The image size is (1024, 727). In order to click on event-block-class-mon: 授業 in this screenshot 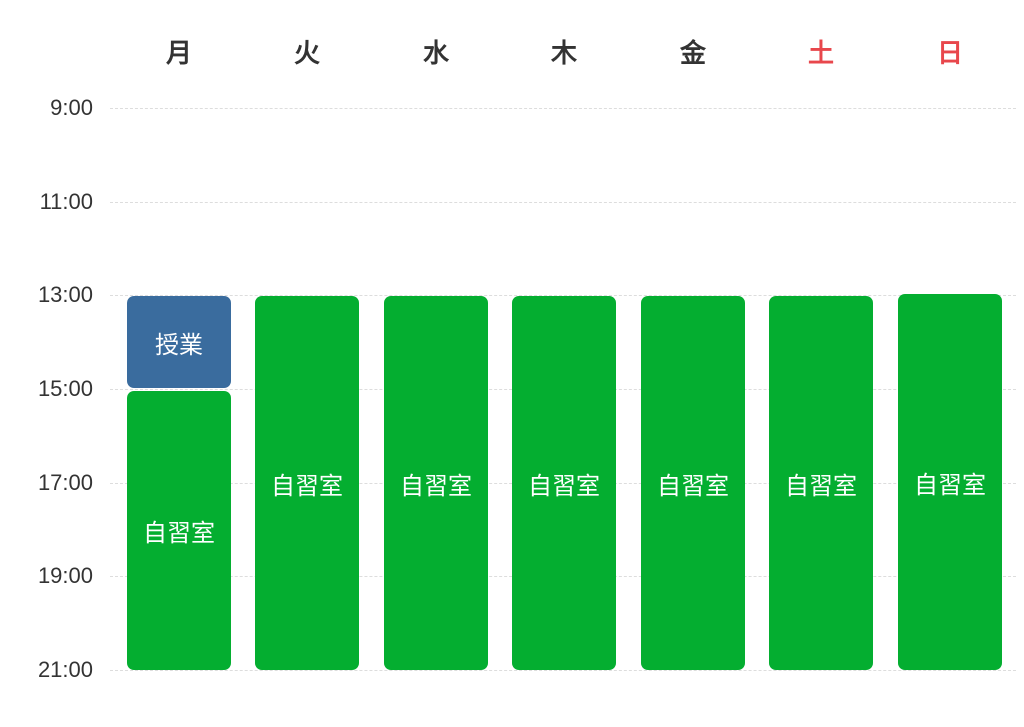, I will do `click(179, 342)`.